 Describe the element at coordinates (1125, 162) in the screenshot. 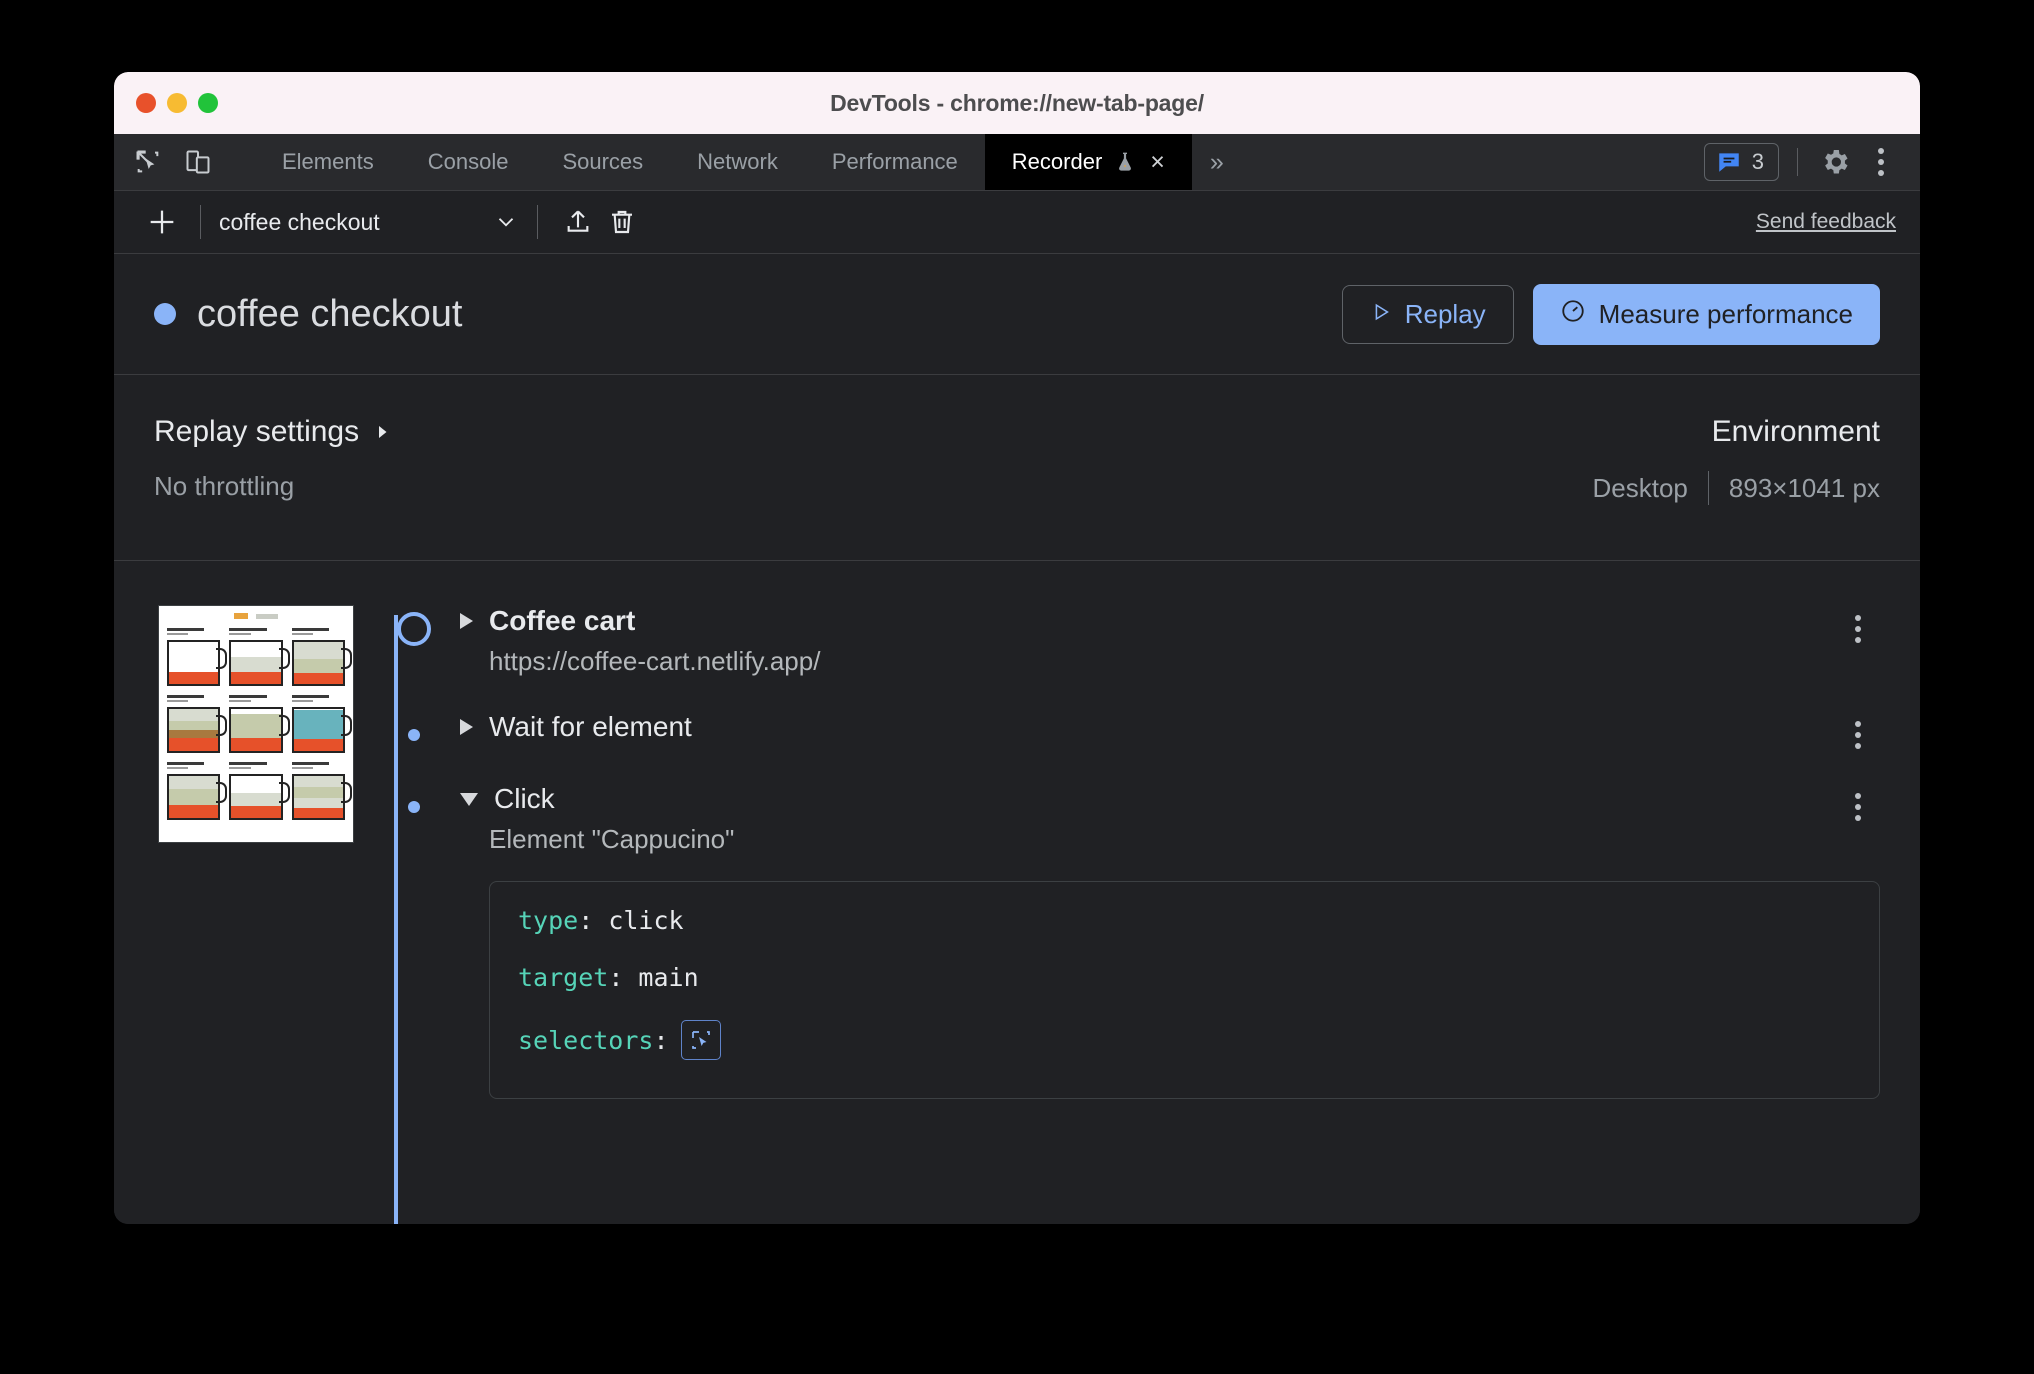

I see `flask-icon` at that location.